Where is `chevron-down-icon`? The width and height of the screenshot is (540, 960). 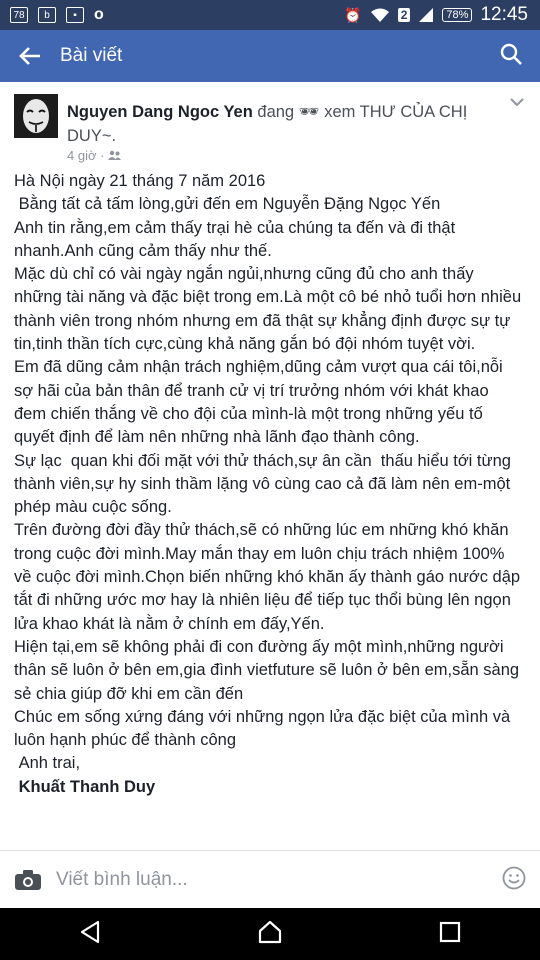
chevron-down-icon is located at coordinates (517, 102).